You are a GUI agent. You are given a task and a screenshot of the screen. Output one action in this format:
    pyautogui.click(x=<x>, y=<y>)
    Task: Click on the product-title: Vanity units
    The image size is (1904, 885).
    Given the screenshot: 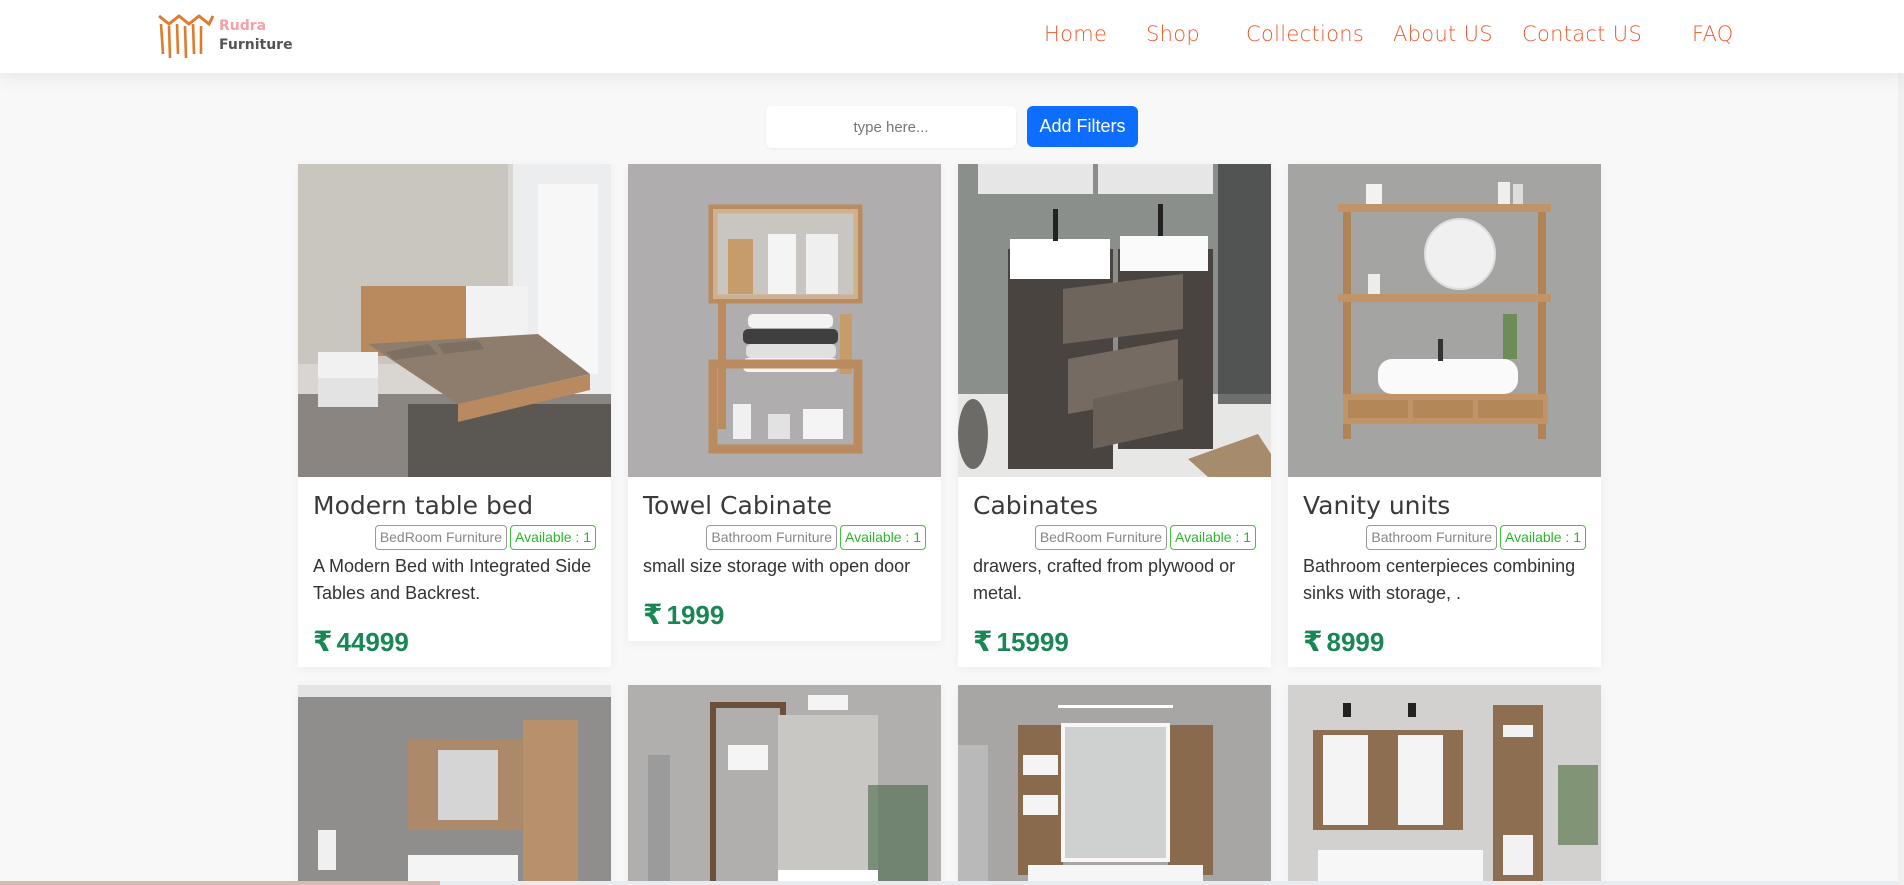 What is the action you would take?
    pyautogui.click(x=1377, y=505)
    